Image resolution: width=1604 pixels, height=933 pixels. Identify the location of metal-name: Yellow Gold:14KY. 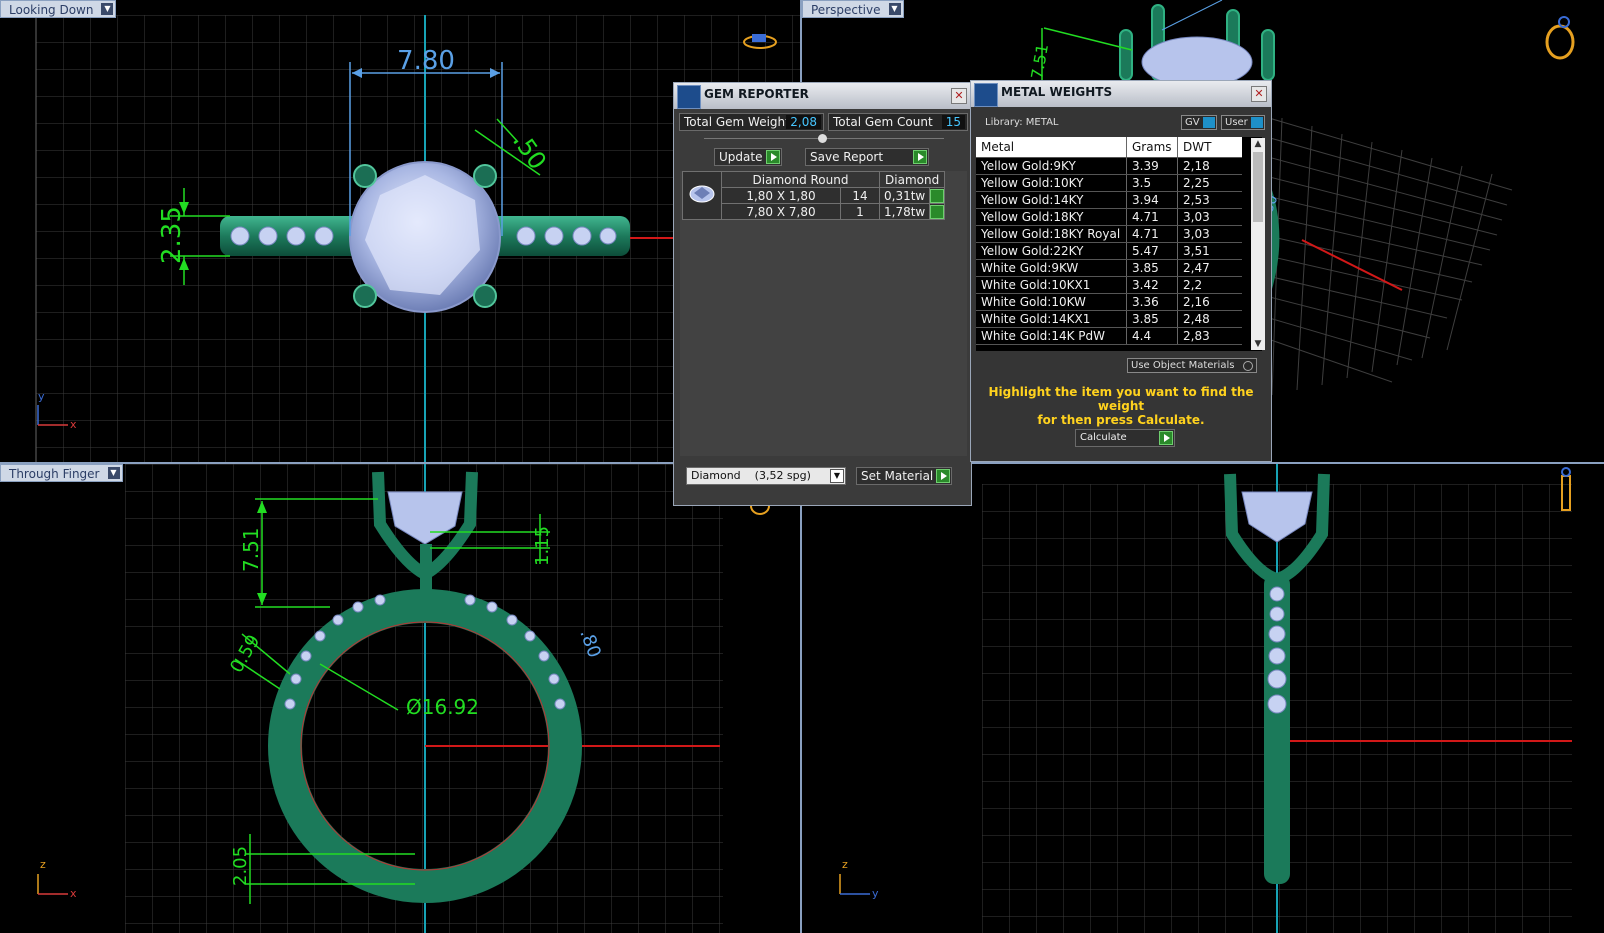
(1051, 200).